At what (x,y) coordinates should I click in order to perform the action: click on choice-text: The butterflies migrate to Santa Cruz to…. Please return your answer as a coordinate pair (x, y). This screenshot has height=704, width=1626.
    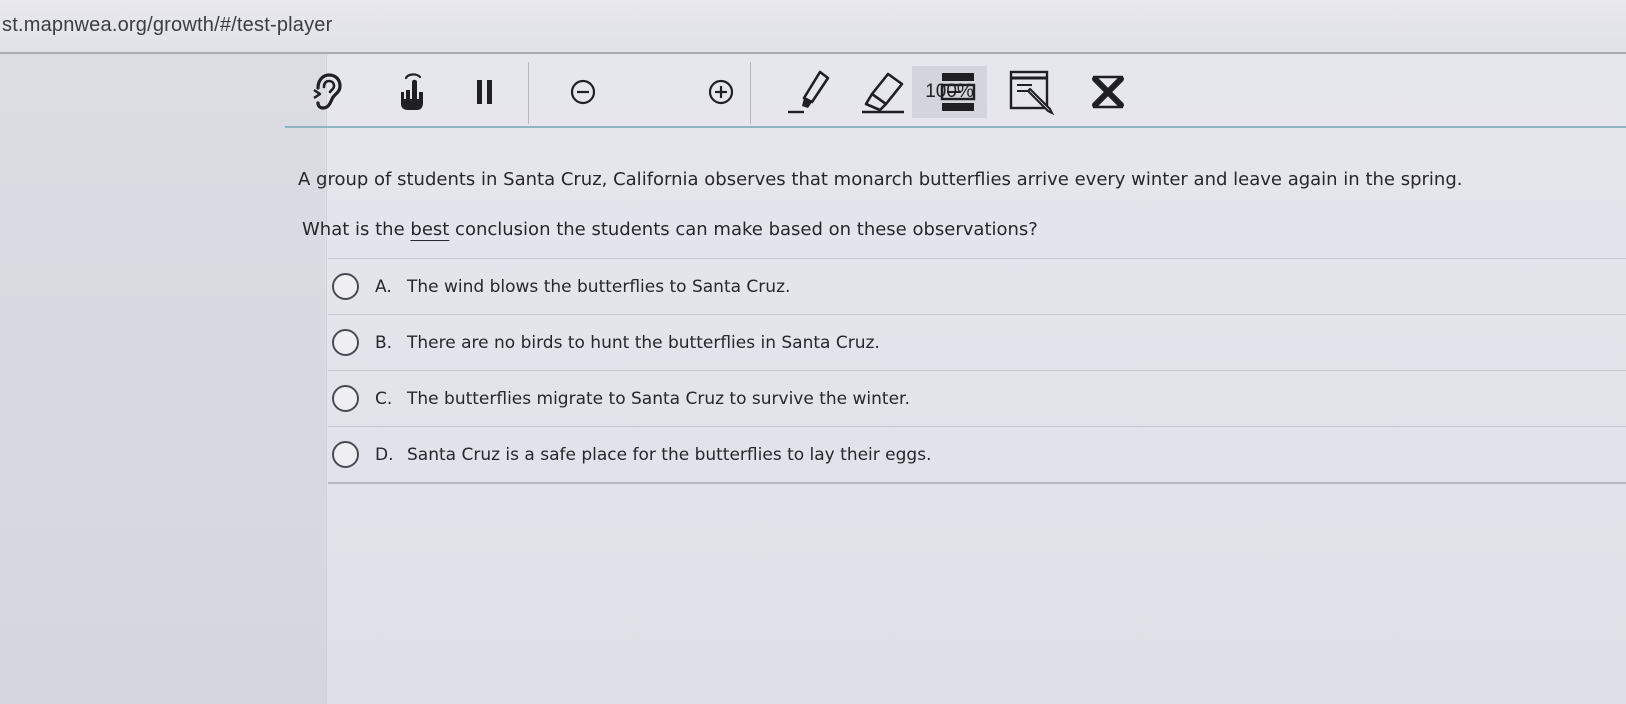
    Looking at the image, I should click on (658, 398).